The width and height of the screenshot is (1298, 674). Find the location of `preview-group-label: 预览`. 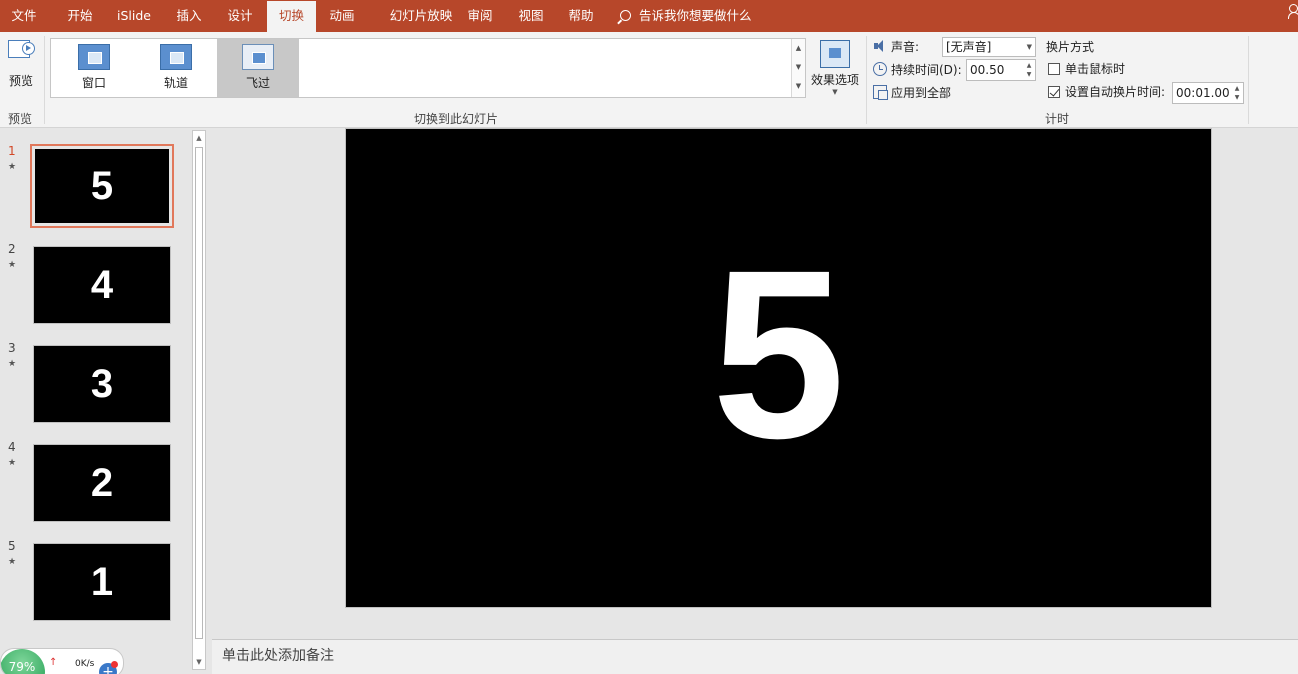

preview-group-label: 预览 is located at coordinates (20, 119).